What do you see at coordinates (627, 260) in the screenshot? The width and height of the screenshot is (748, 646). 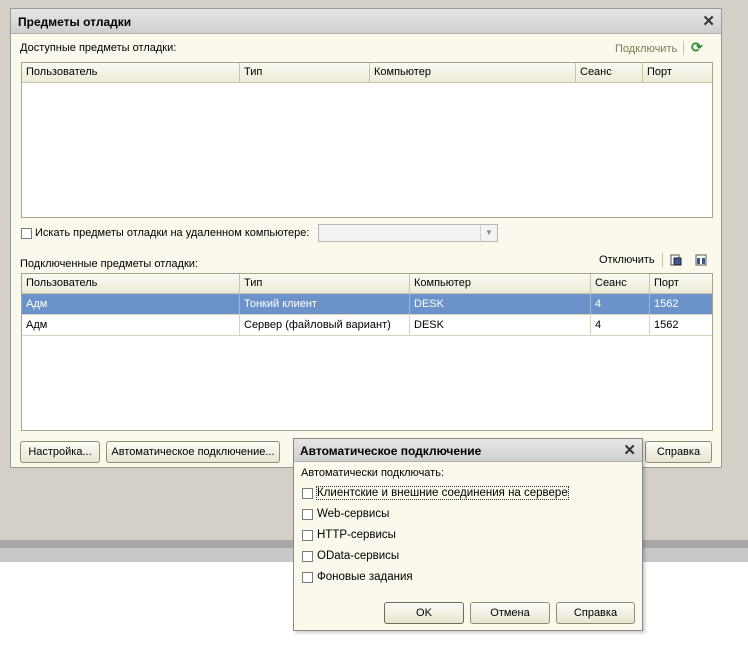 I see `disconnect-link: Отключить` at bounding box center [627, 260].